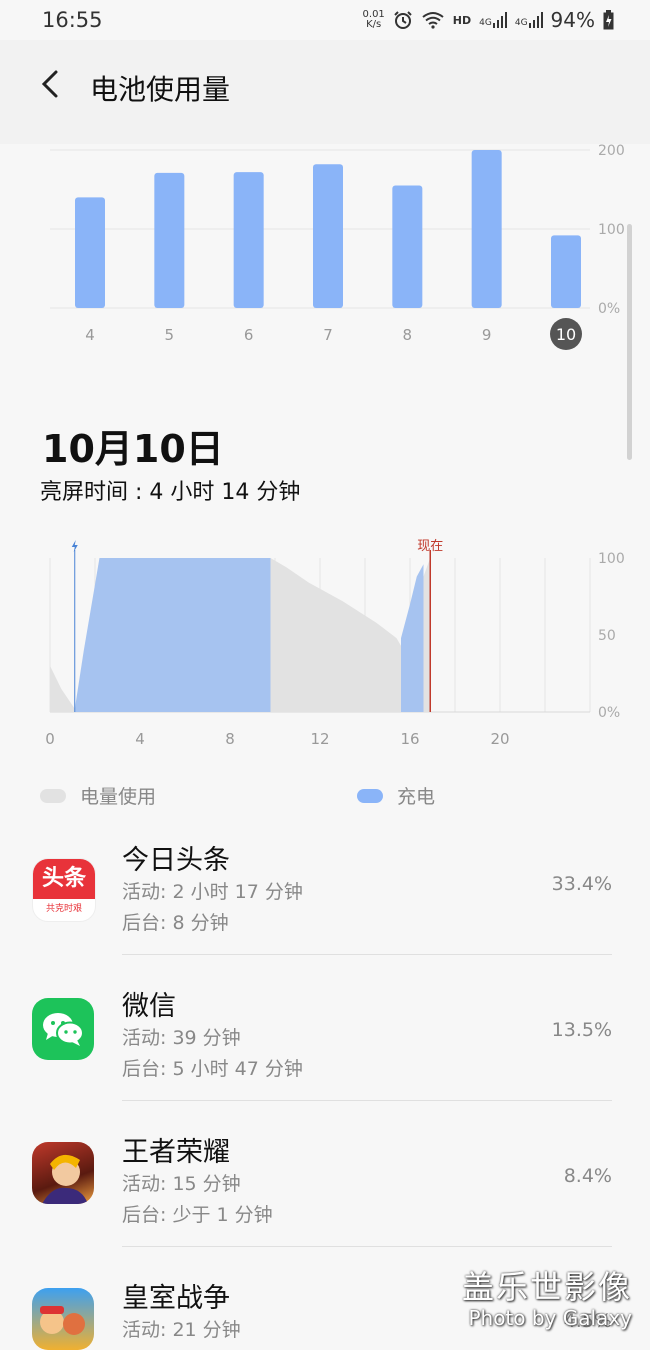  I want to click on legend-usage-swatch, so click(53, 795).